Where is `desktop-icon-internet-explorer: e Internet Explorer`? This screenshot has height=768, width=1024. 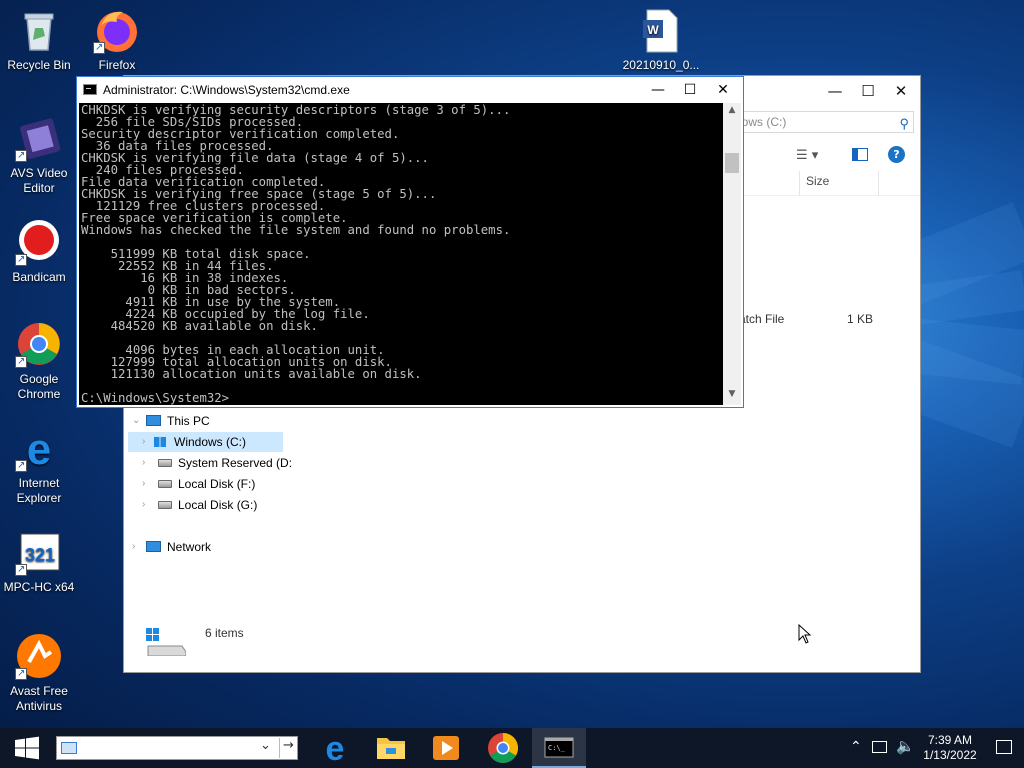 desktop-icon-internet-explorer: e Internet Explorer is located at coordinates (39, 465).